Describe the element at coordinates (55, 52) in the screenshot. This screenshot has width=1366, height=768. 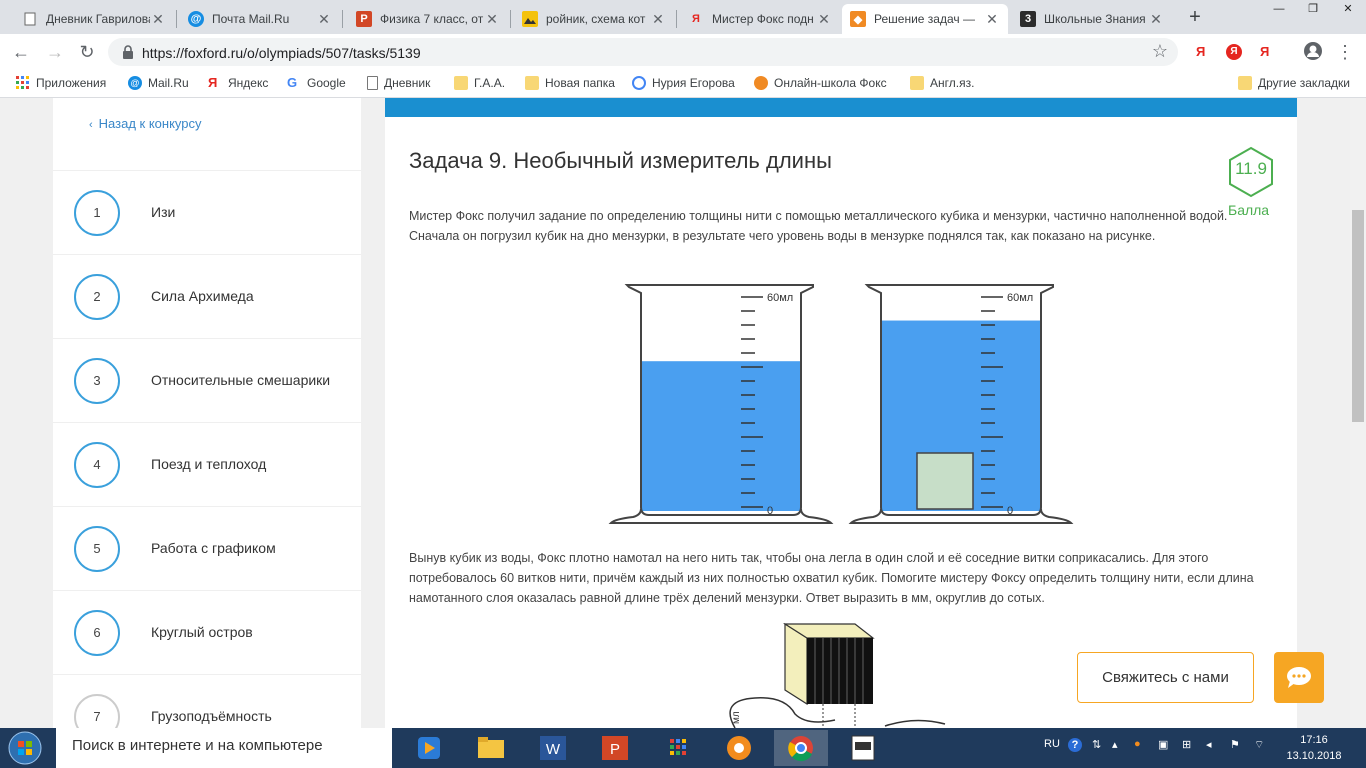
I see `forward-button: →` at that location.